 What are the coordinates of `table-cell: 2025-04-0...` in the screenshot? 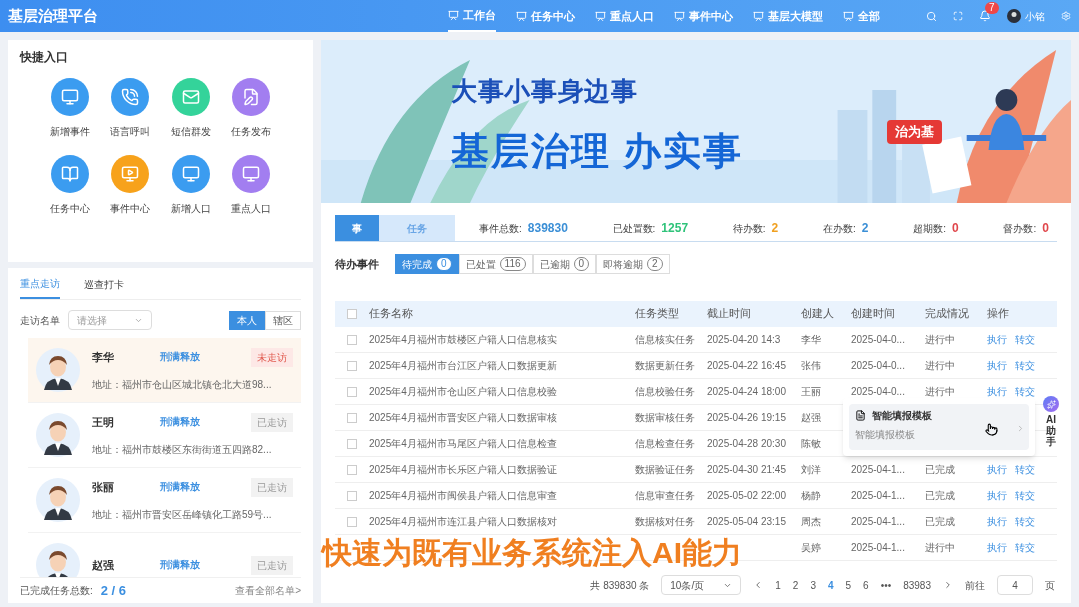 It's located at (878, 339).